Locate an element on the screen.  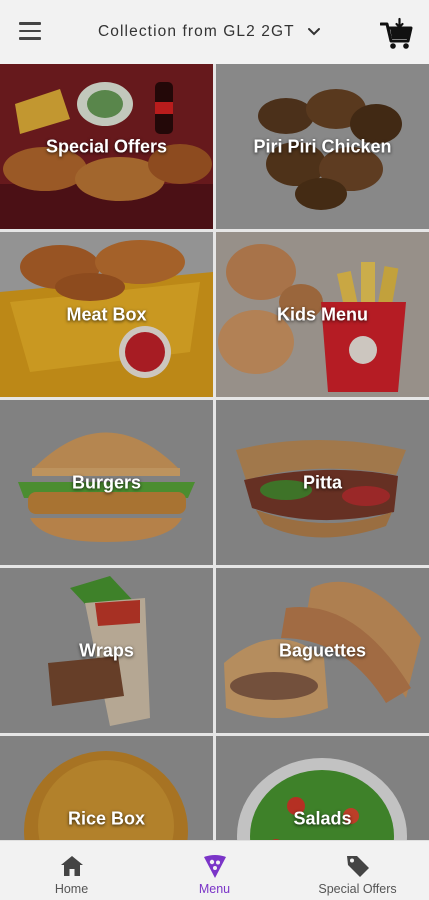
category-tile-wraps: Wraps is located at coordinates (106, 650).